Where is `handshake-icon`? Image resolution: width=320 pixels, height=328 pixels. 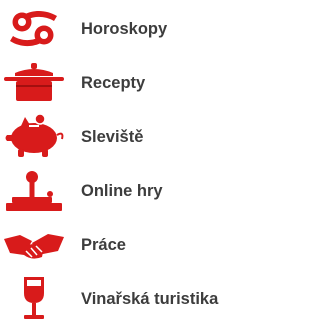
handshake-icon is located at coordinates (34, 246).